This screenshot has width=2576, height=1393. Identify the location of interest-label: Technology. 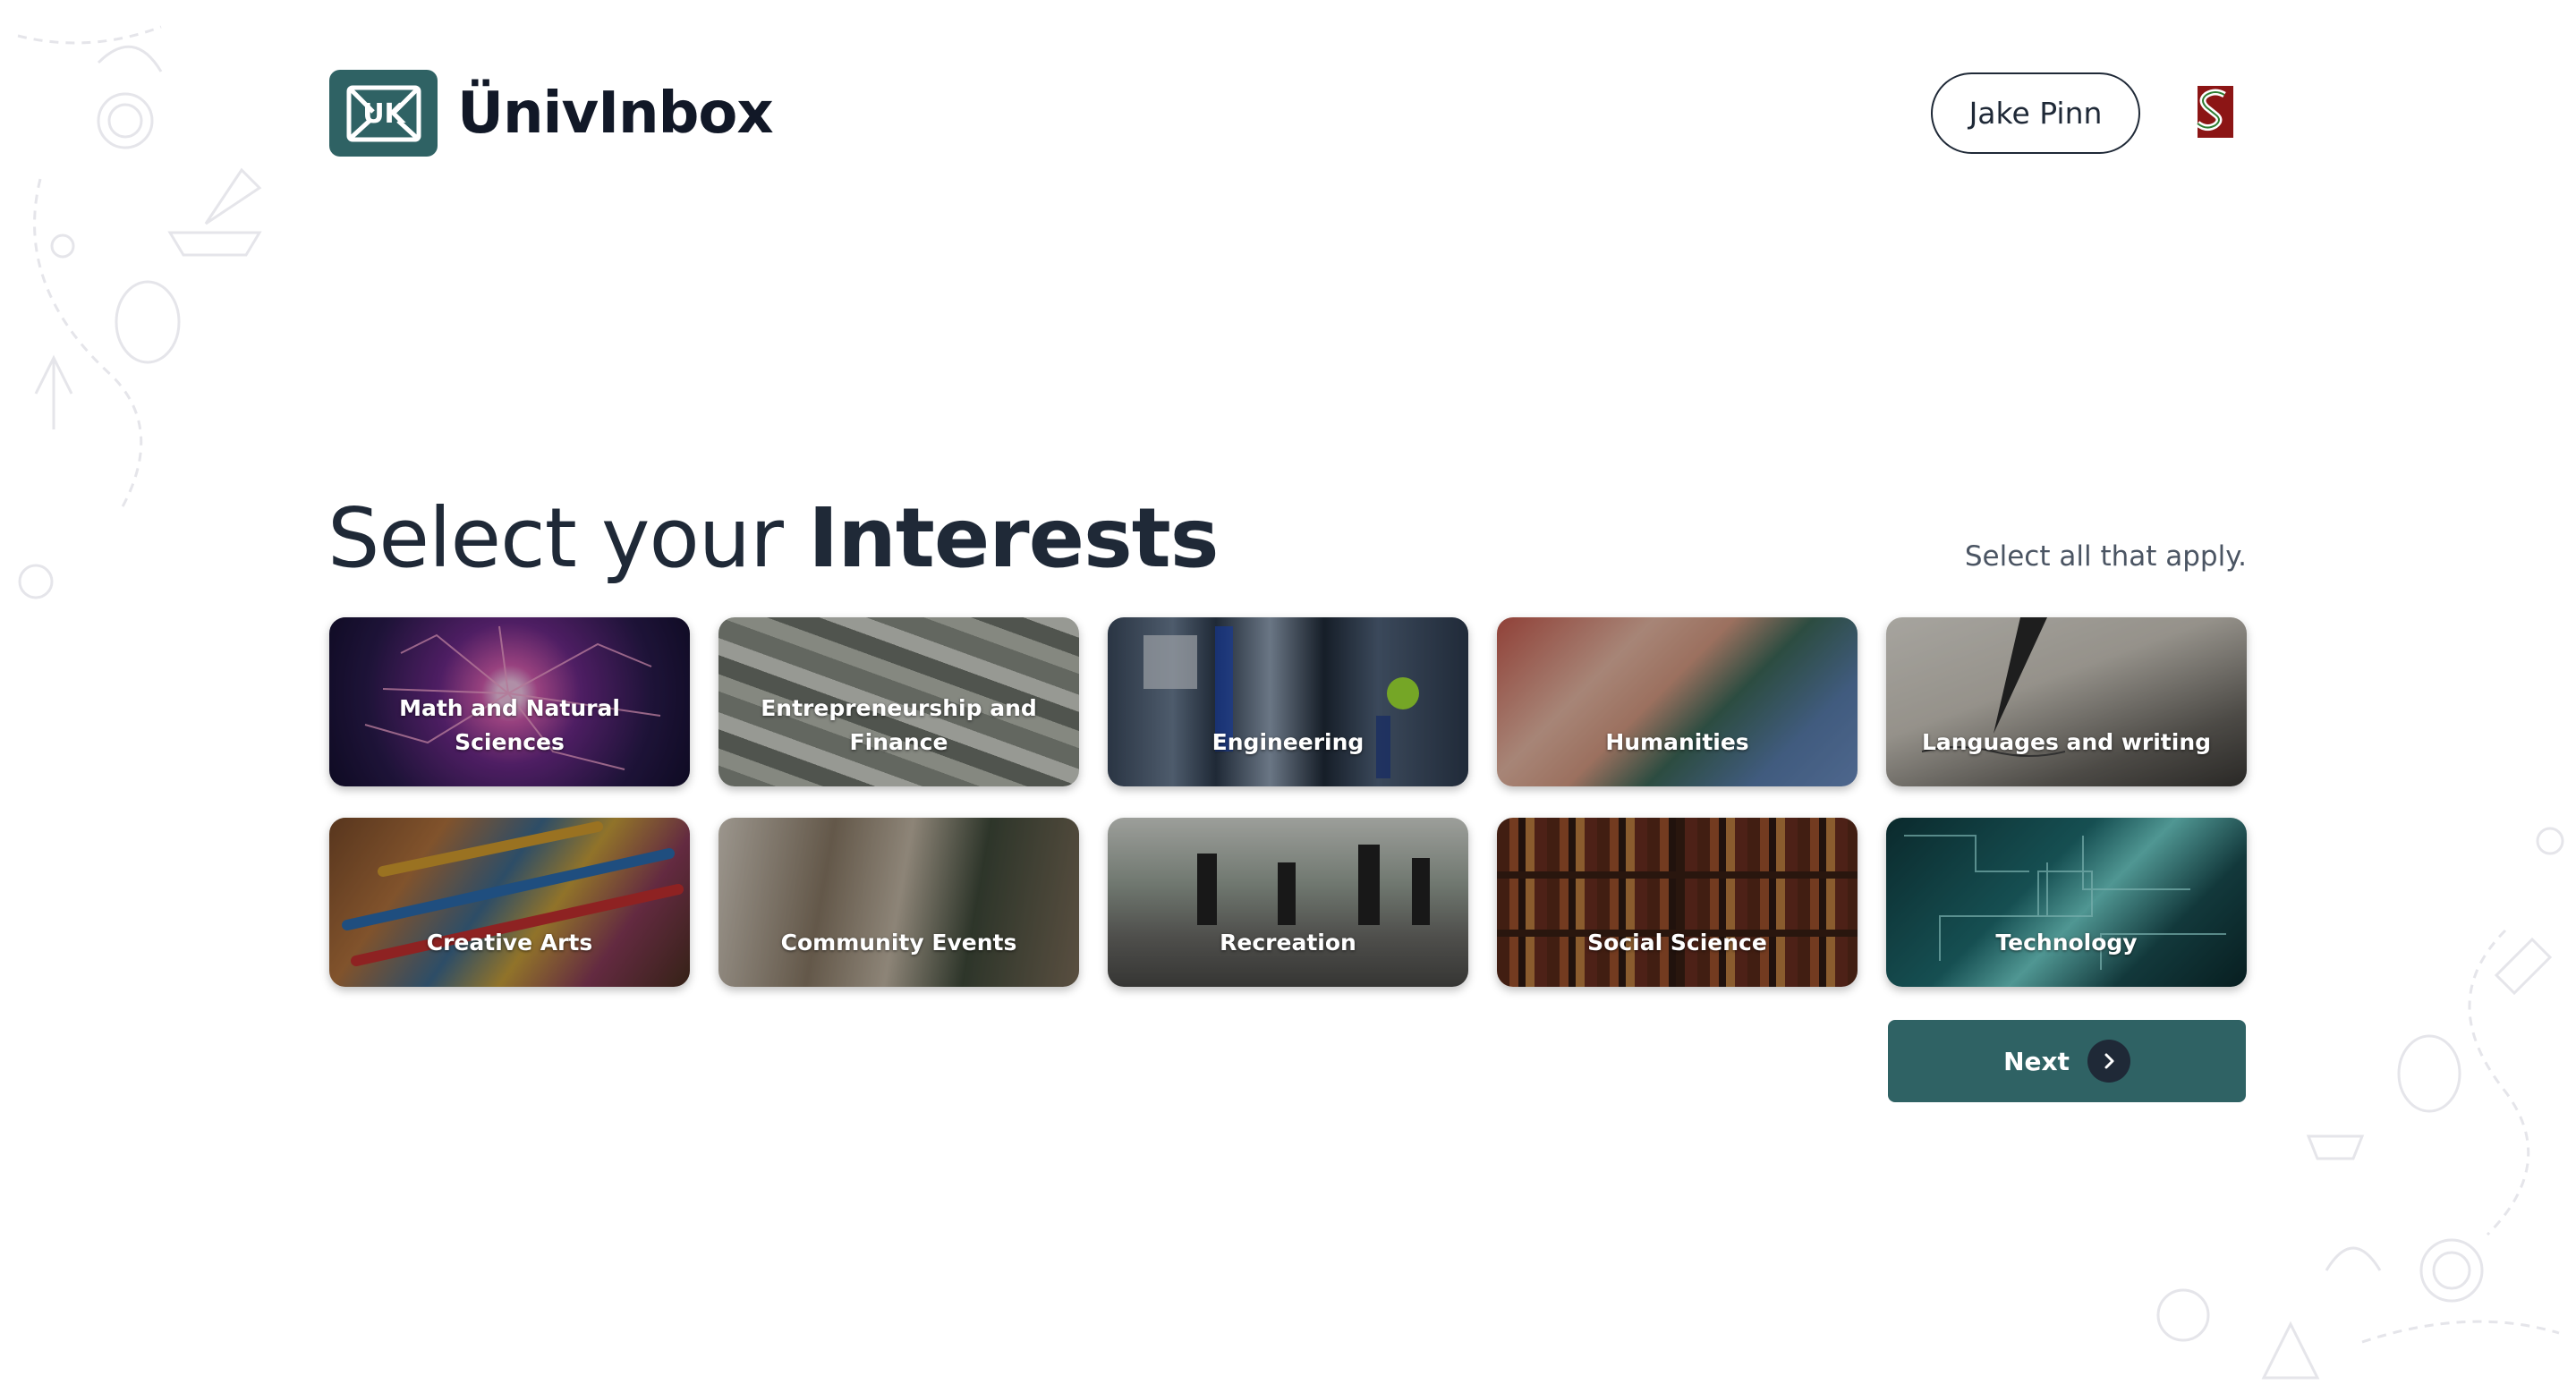
(2066, 943).